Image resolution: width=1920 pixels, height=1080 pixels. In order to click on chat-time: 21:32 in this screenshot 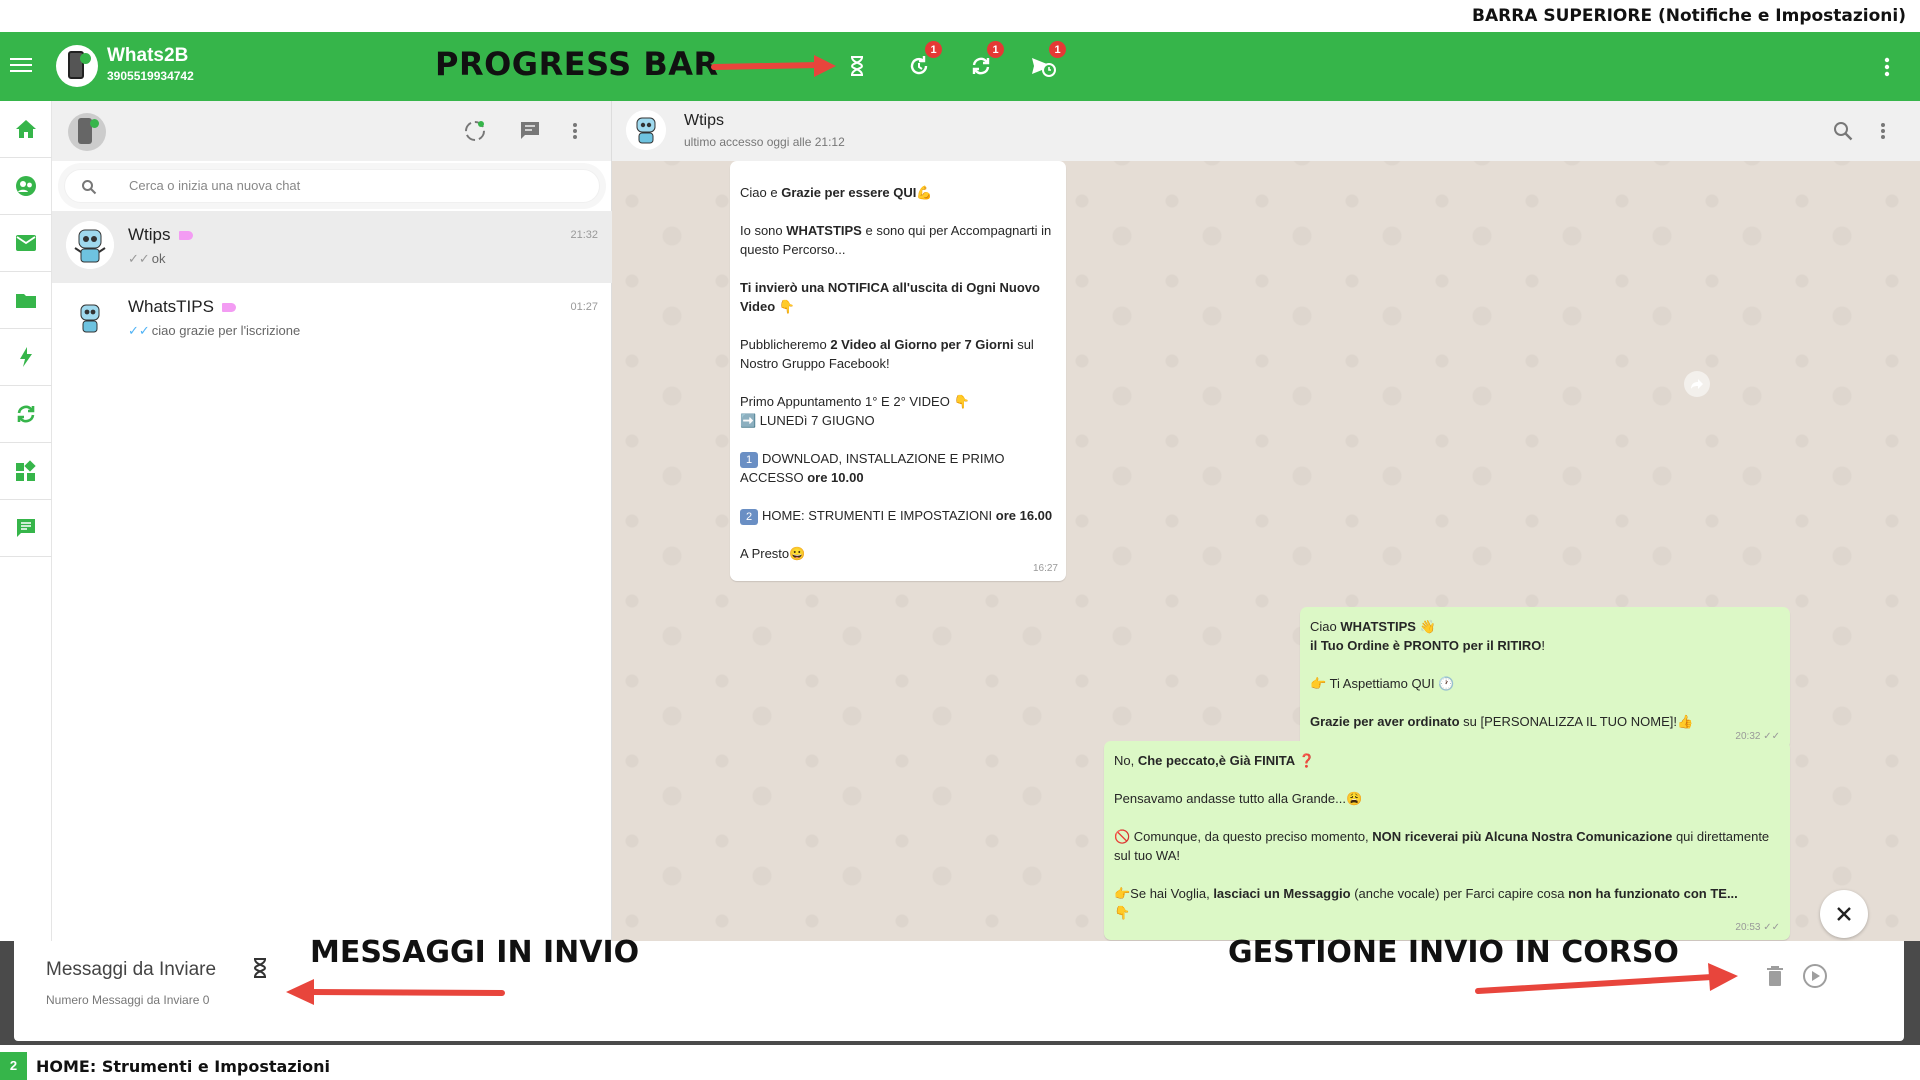, I will do `click(584, 235)`.